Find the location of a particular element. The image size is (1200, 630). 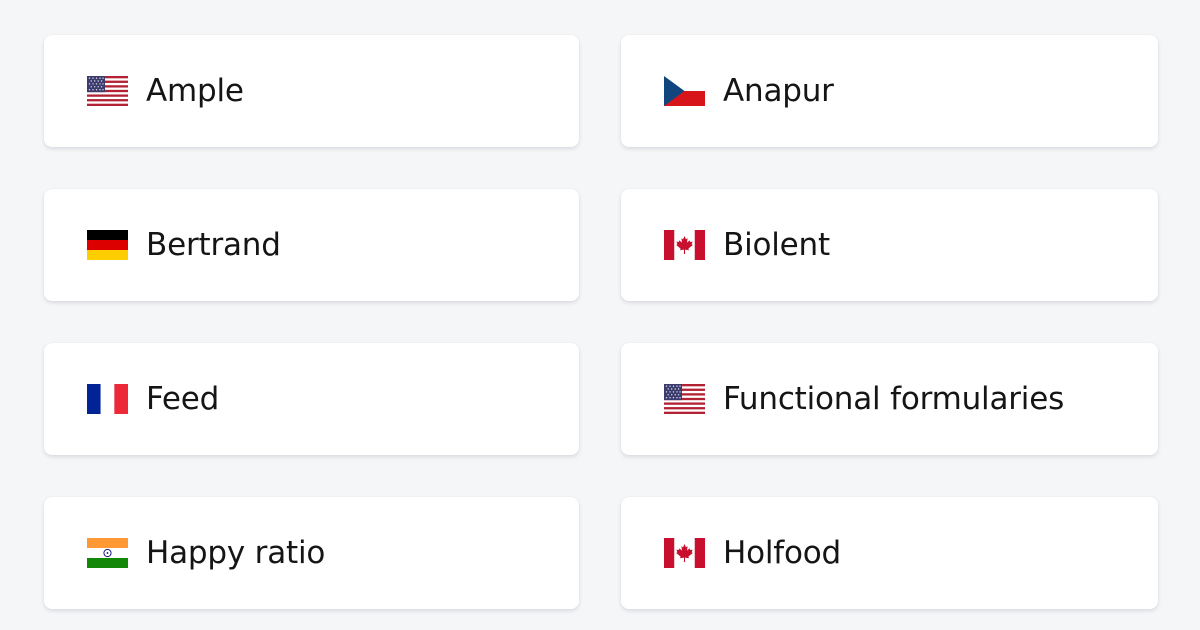

czech-flag-icon is located at coordinates (684, 91).